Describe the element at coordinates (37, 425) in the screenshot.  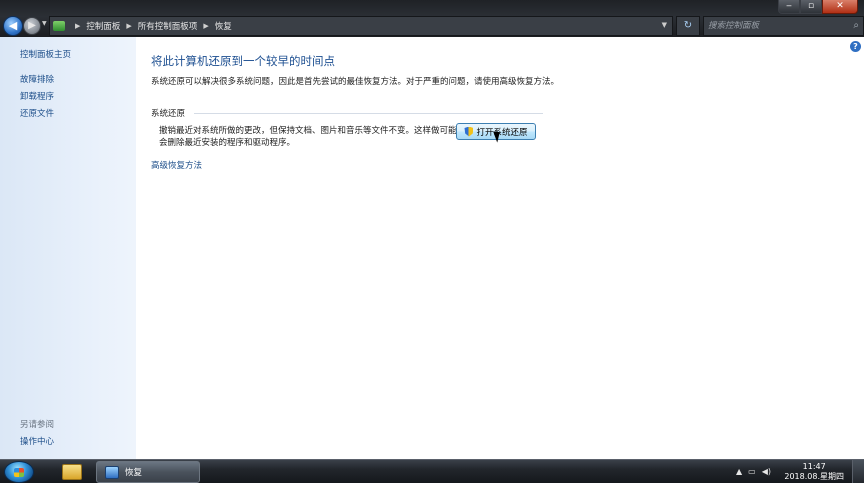
I see `see-also-heading: 另请参阅` at that location.